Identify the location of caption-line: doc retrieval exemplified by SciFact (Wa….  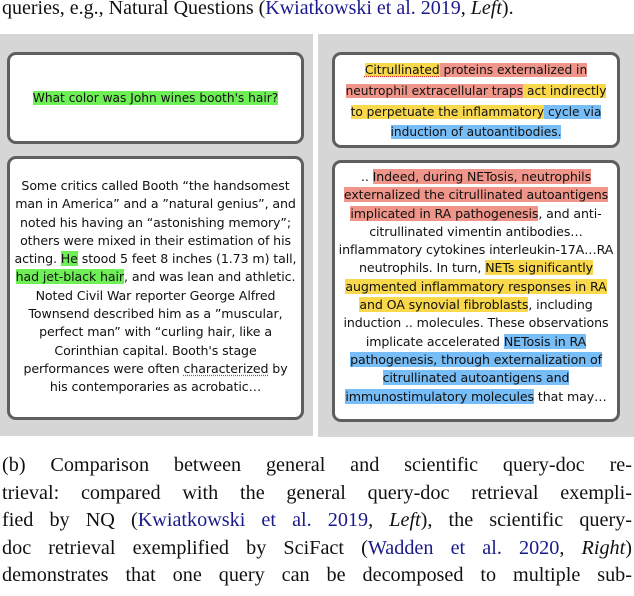
(317, 549).